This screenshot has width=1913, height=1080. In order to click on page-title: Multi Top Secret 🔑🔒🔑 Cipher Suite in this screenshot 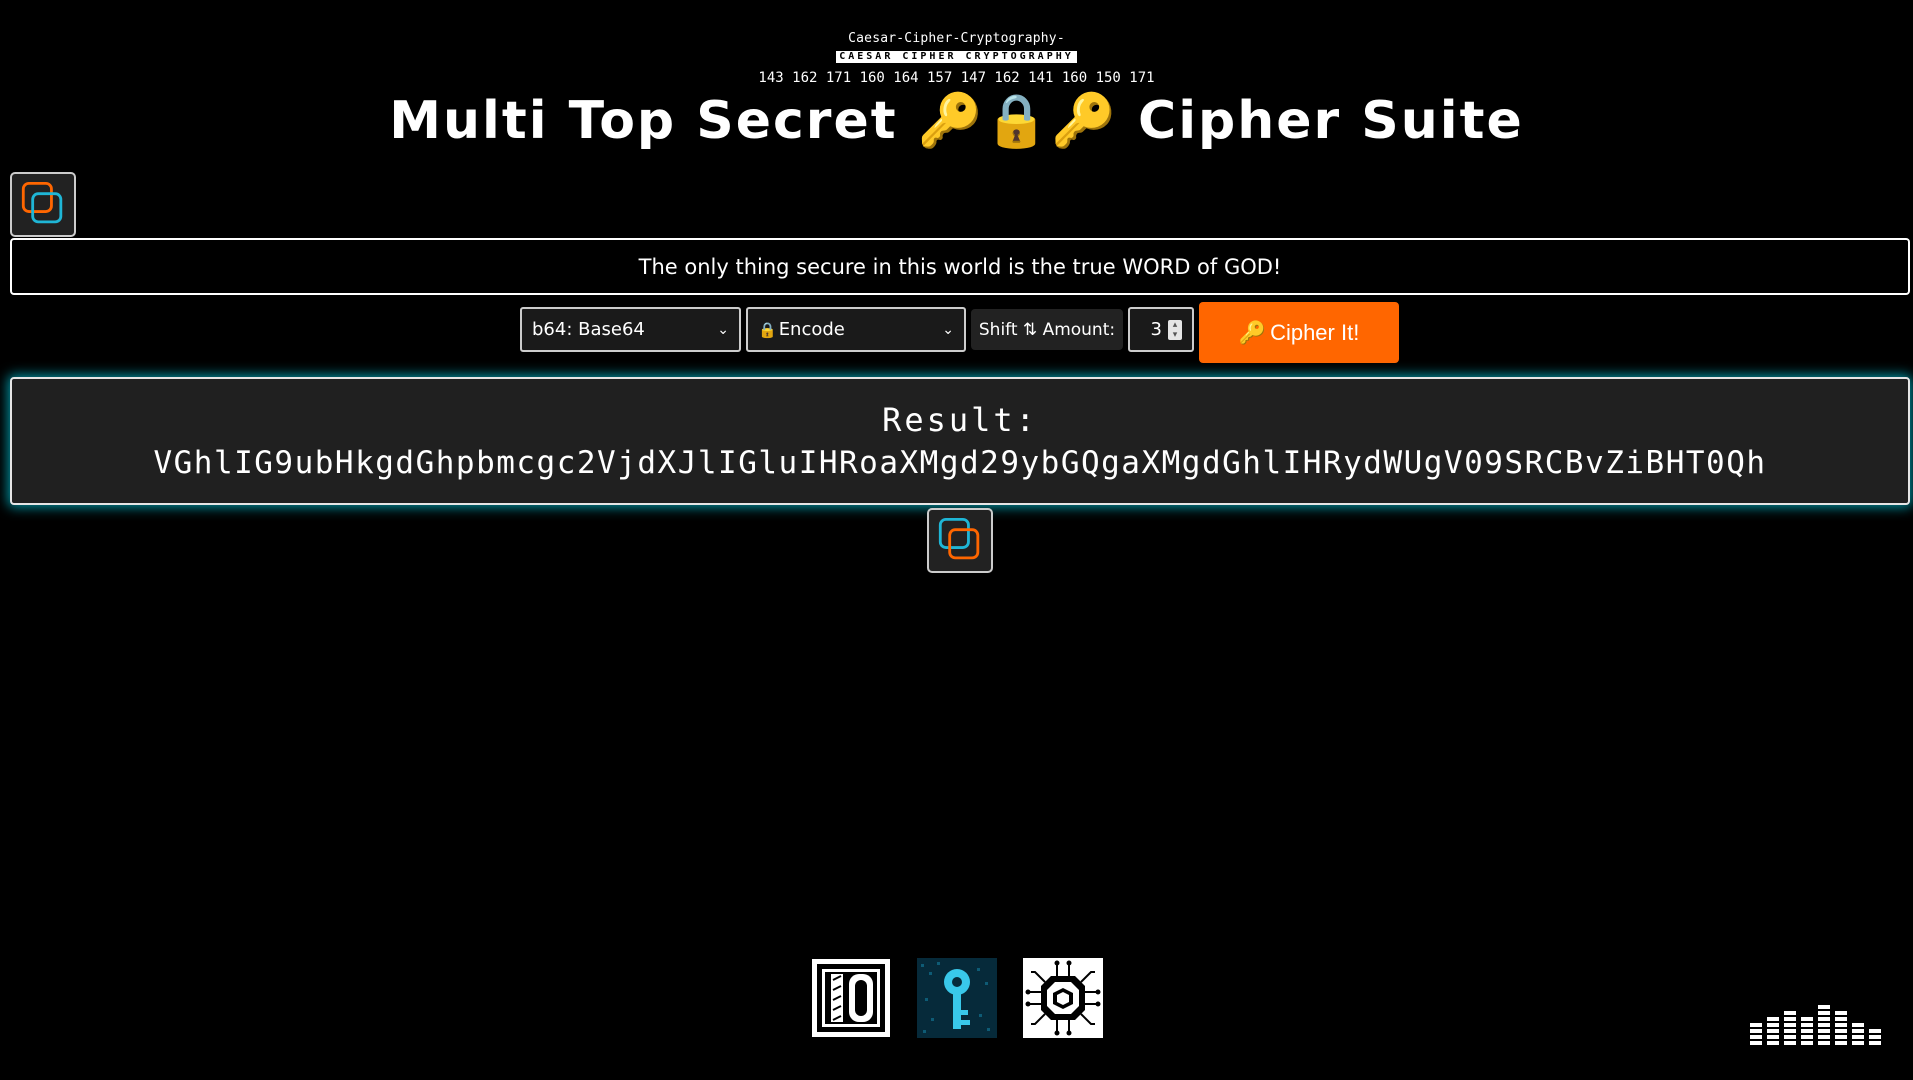, I will do `click(956, 120)`.